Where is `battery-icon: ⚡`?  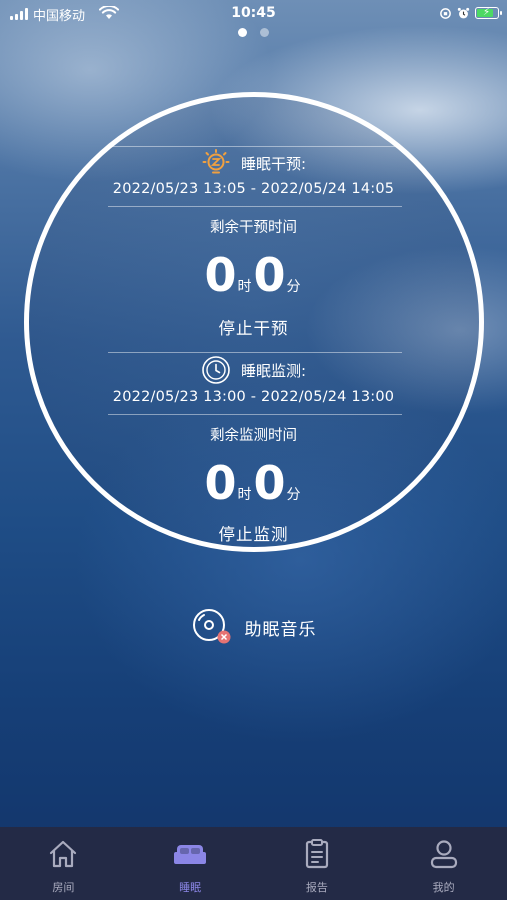 battery-icon: ⚡ is located at coordinates (488, 13).